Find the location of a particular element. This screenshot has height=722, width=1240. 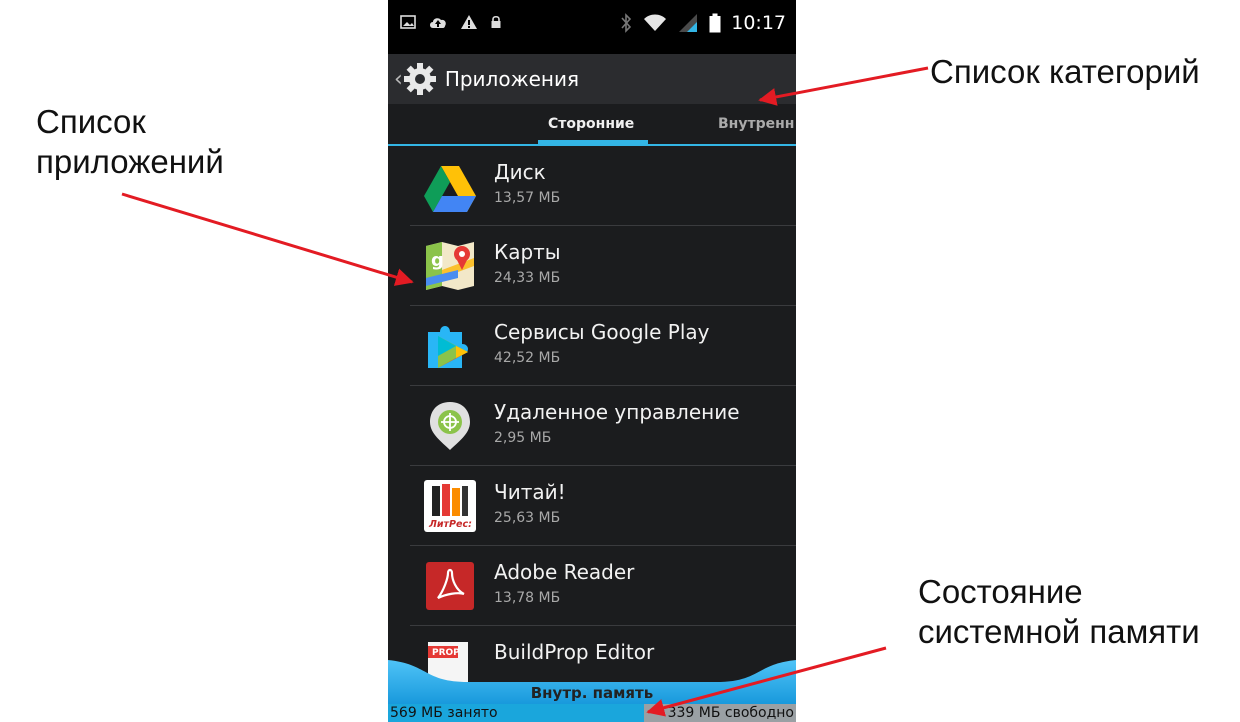

callout-memory: Состояние системной памяти is located at coordinates (1059, 612).